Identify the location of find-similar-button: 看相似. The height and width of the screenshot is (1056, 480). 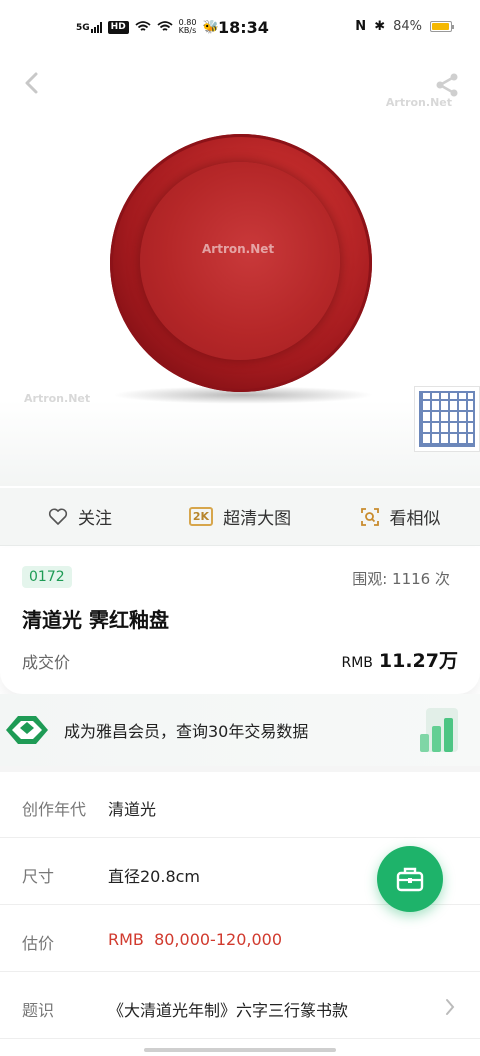
(400, 516).